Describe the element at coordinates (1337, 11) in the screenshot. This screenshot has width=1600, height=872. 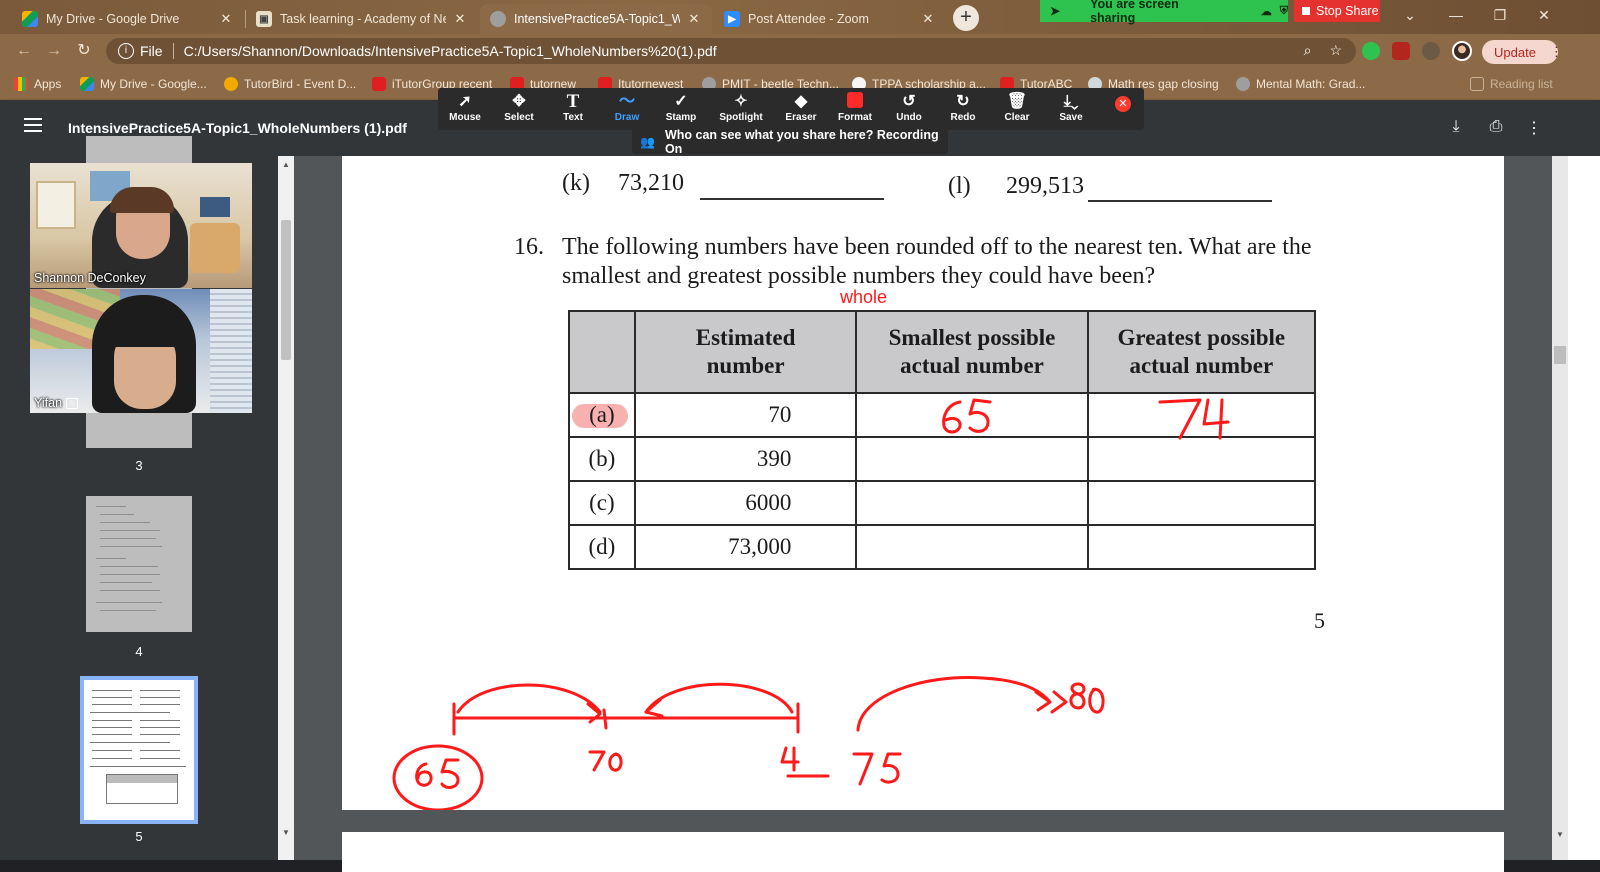
I see `stop-share-button: Stop Share` at that location.